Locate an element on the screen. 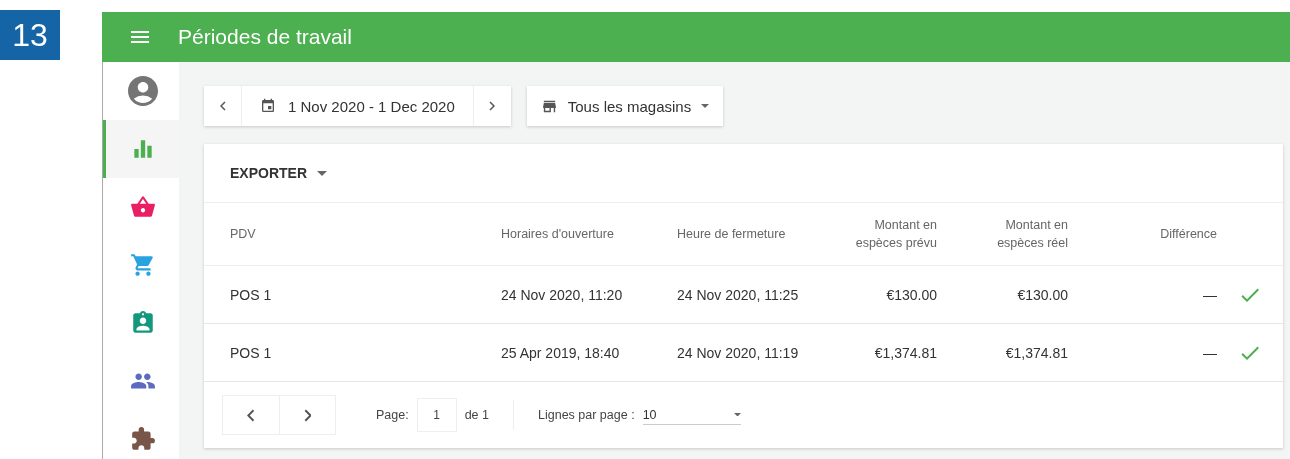 The height and width of the screenshot is (459, 1290). date-range-button: 1 Nov 2020 - 1 Dec 2020 is located at coordinates (357, 106).